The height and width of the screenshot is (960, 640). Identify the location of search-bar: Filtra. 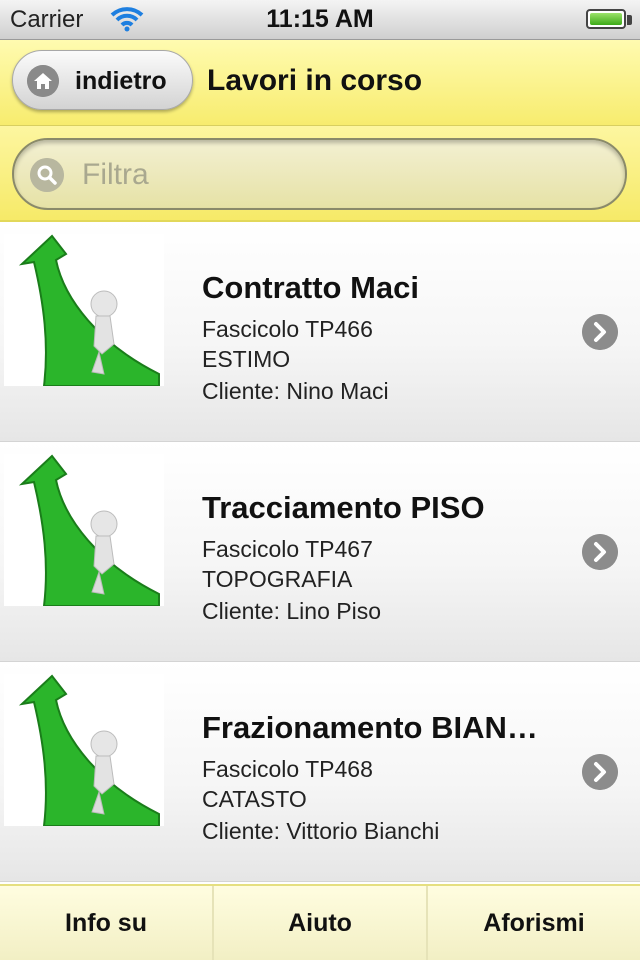
(320, 174).